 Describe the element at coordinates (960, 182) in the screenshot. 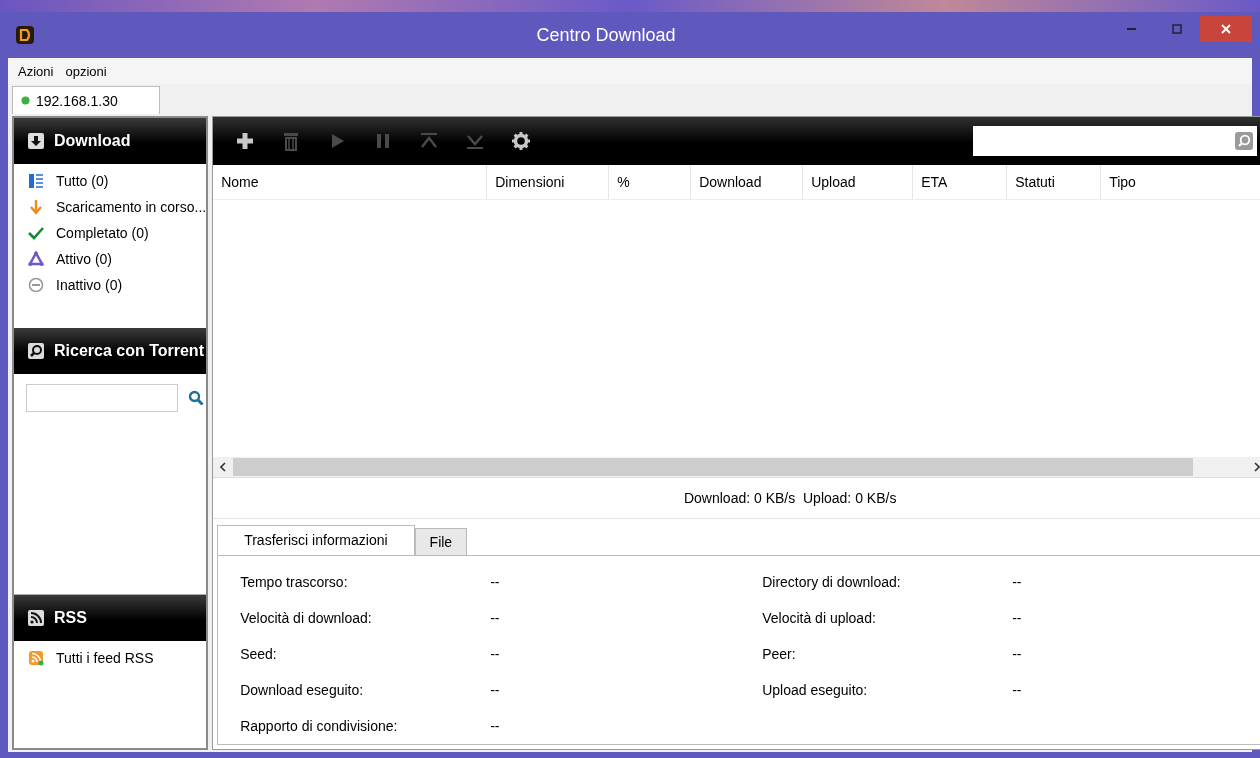

I see `column-header: ETA` at that location.